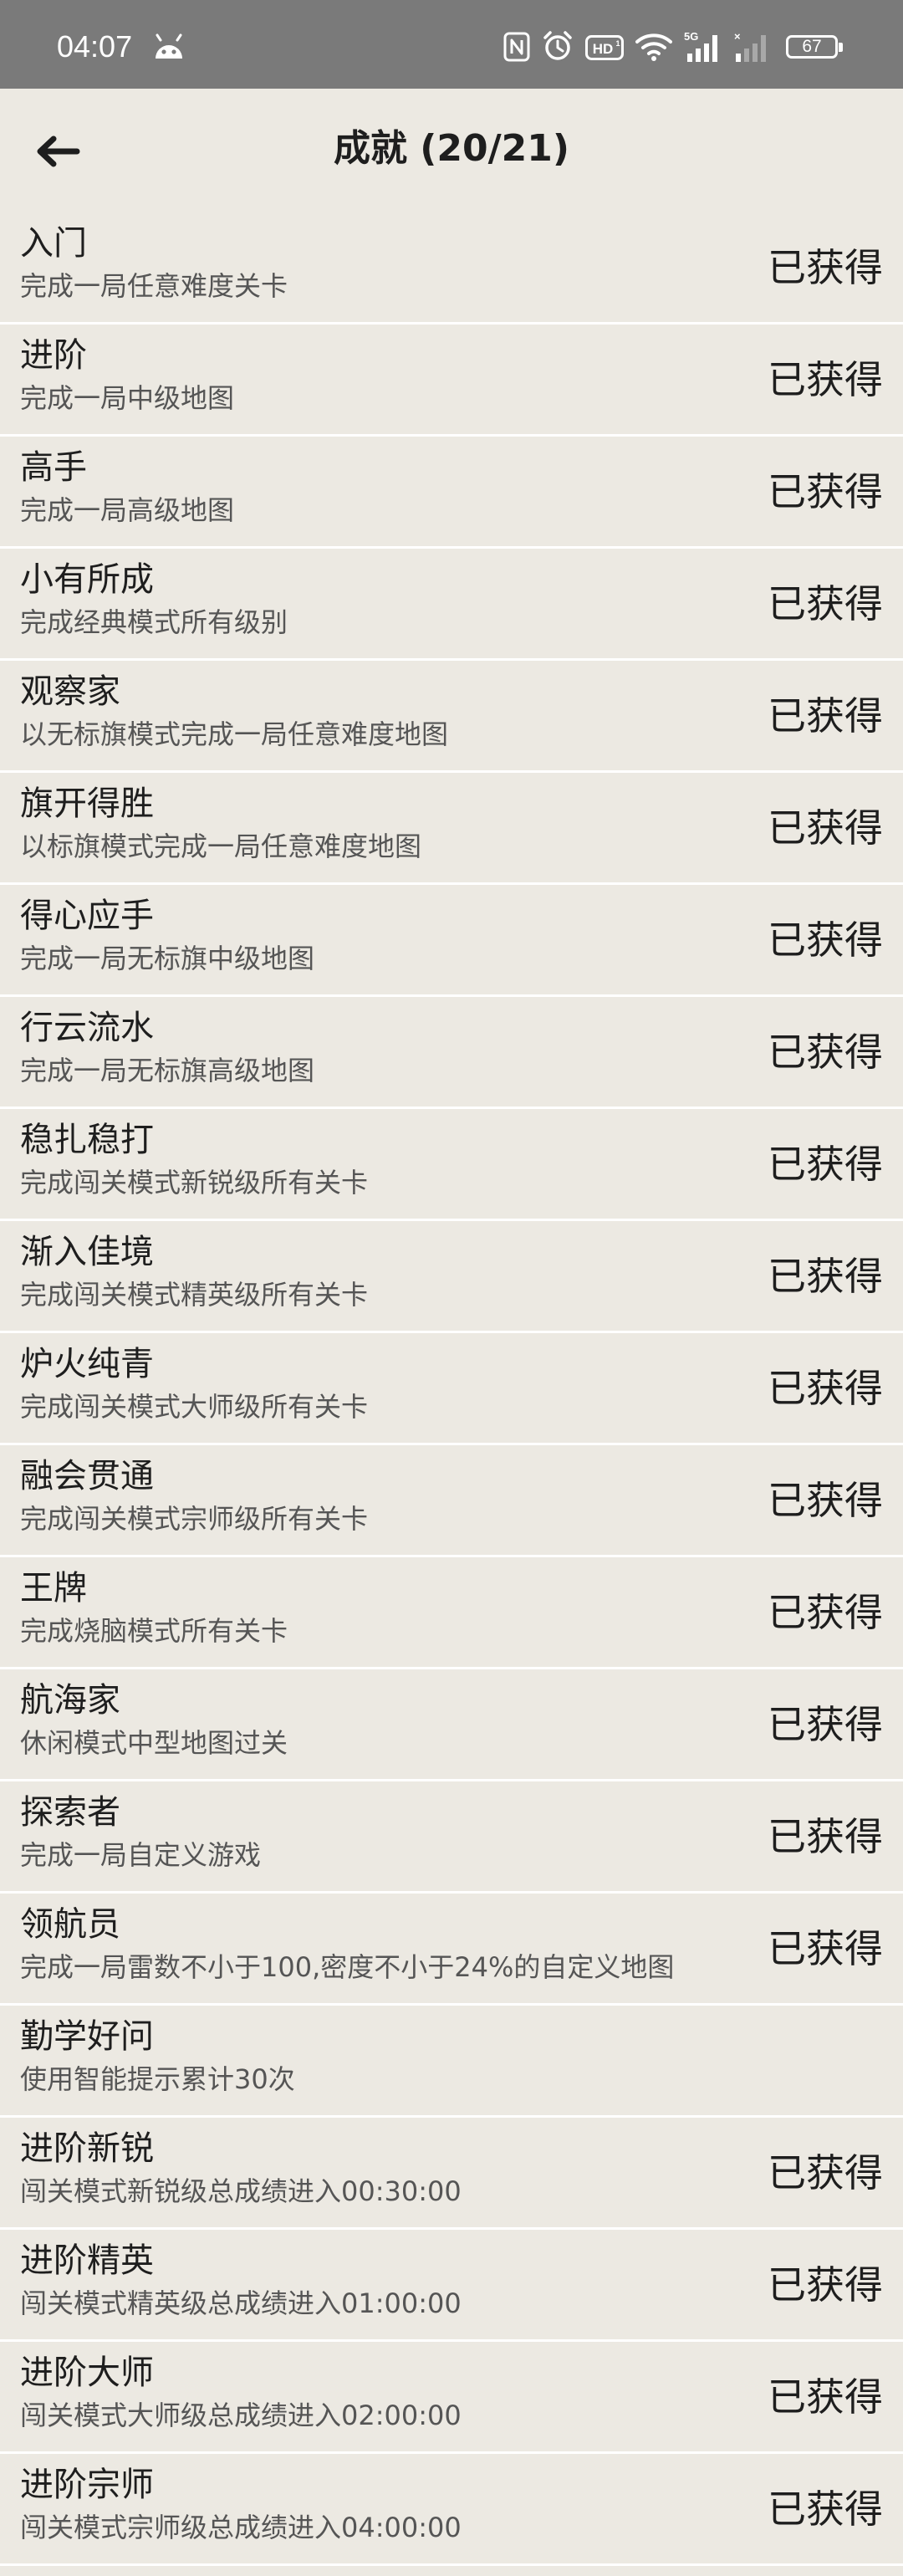 The width and height of the screenshot is (903, 2576). What do you see at coordinates (167, 1070) in the screenshot?
I see `achievement-description: 完成一局无标旗高级地图` at bounding box center [167, 1070].